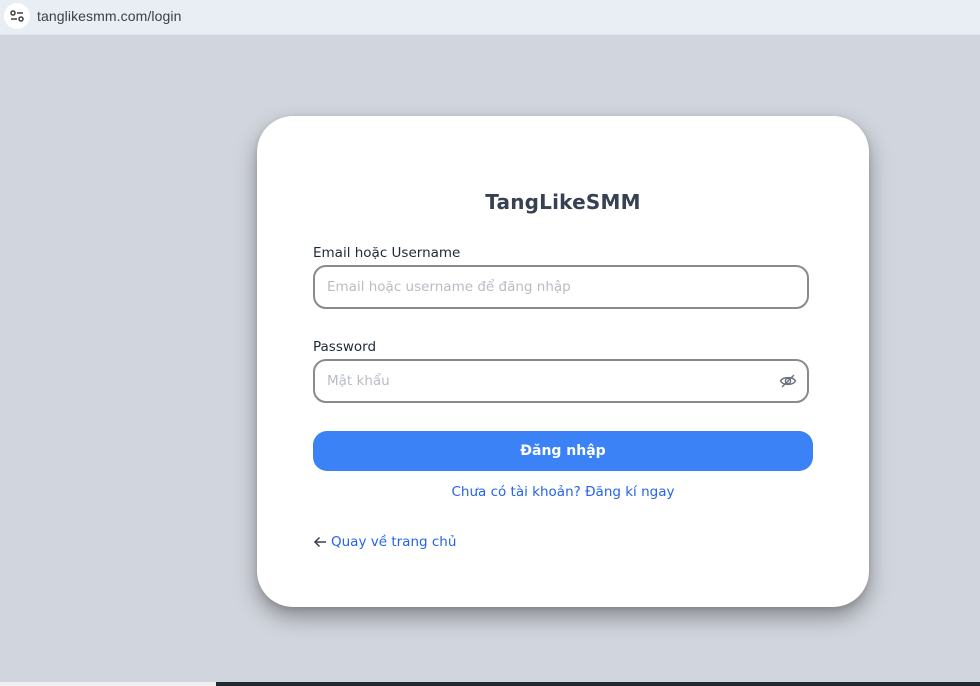 Image resolution: width=980 pixels, height=686 pixels. Describe the element at coordinates (387, 253) in the screenshot. I see `email-label: Email hoặc Username` at that location.